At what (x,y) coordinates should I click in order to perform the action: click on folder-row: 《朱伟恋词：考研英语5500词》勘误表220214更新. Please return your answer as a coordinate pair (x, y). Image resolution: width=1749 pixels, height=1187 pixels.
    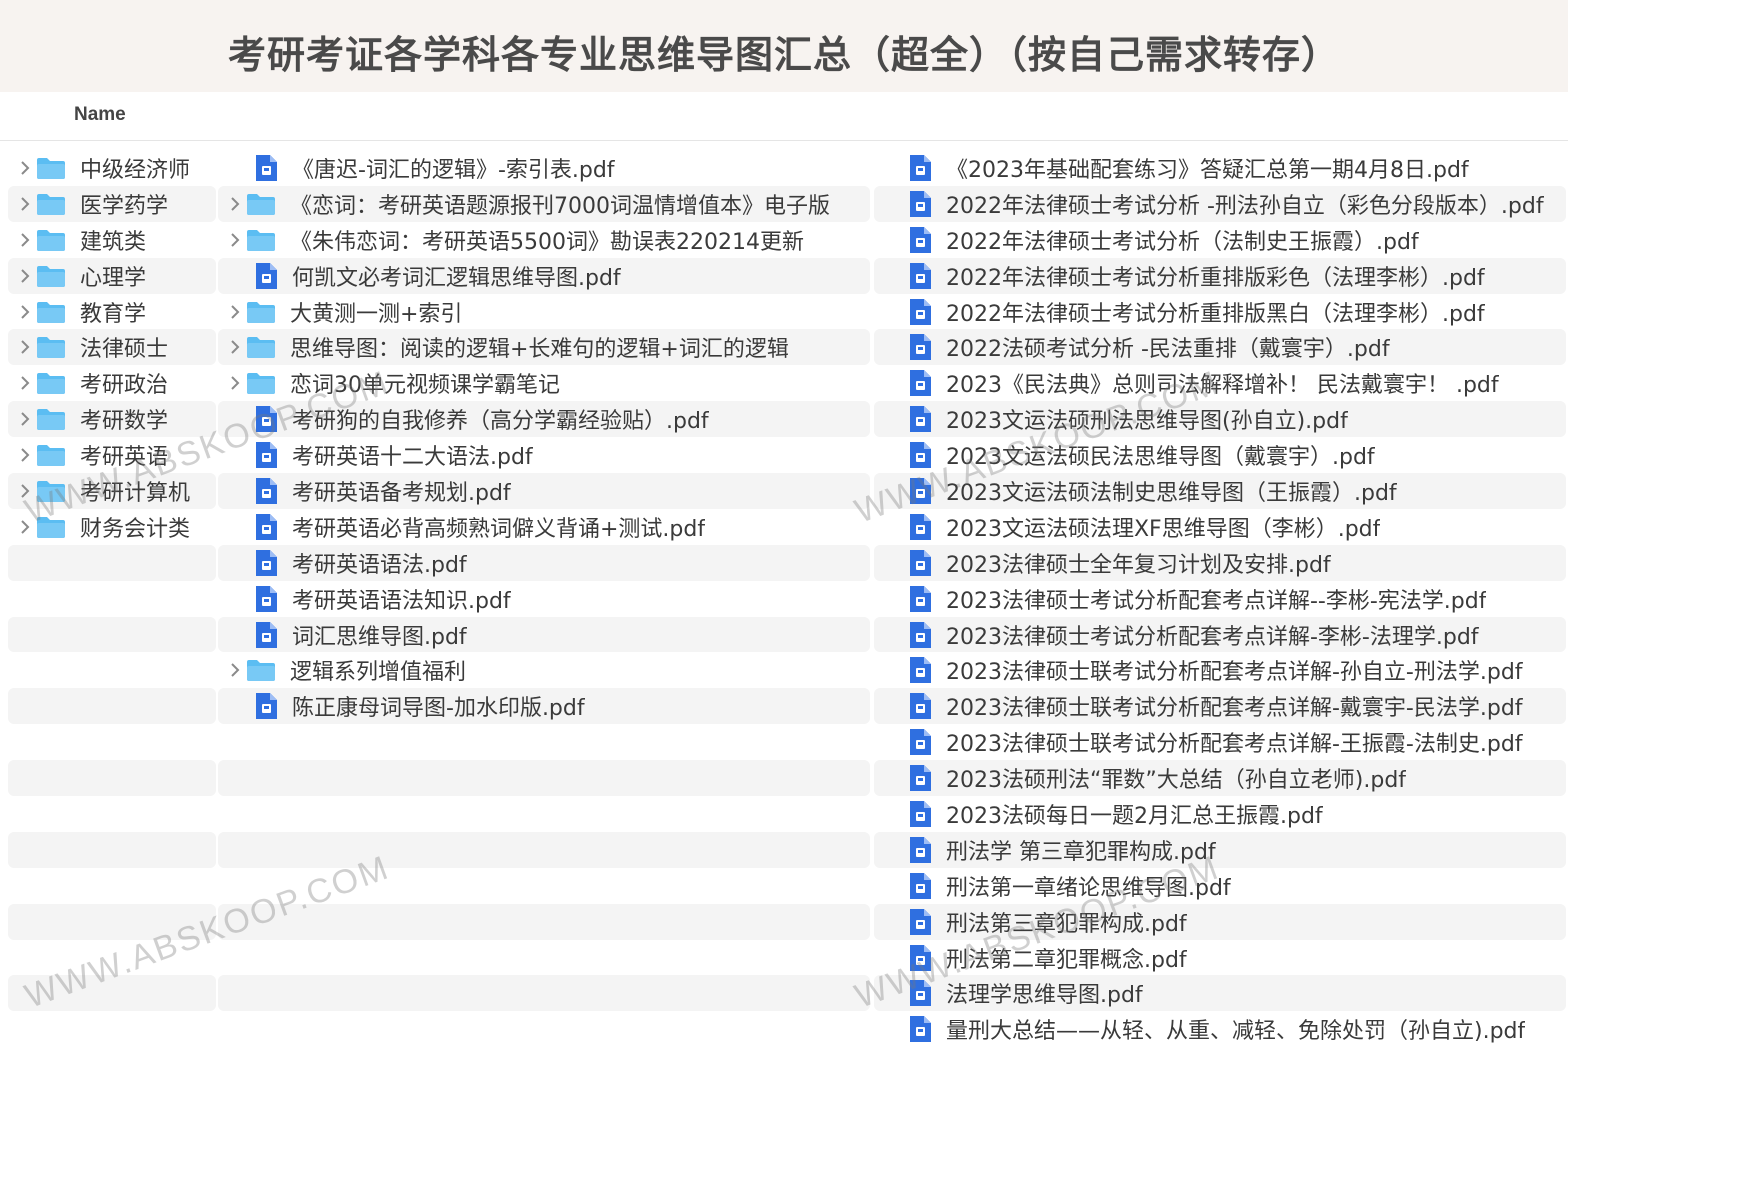
    Looking at the image, I should click on (544, 240).